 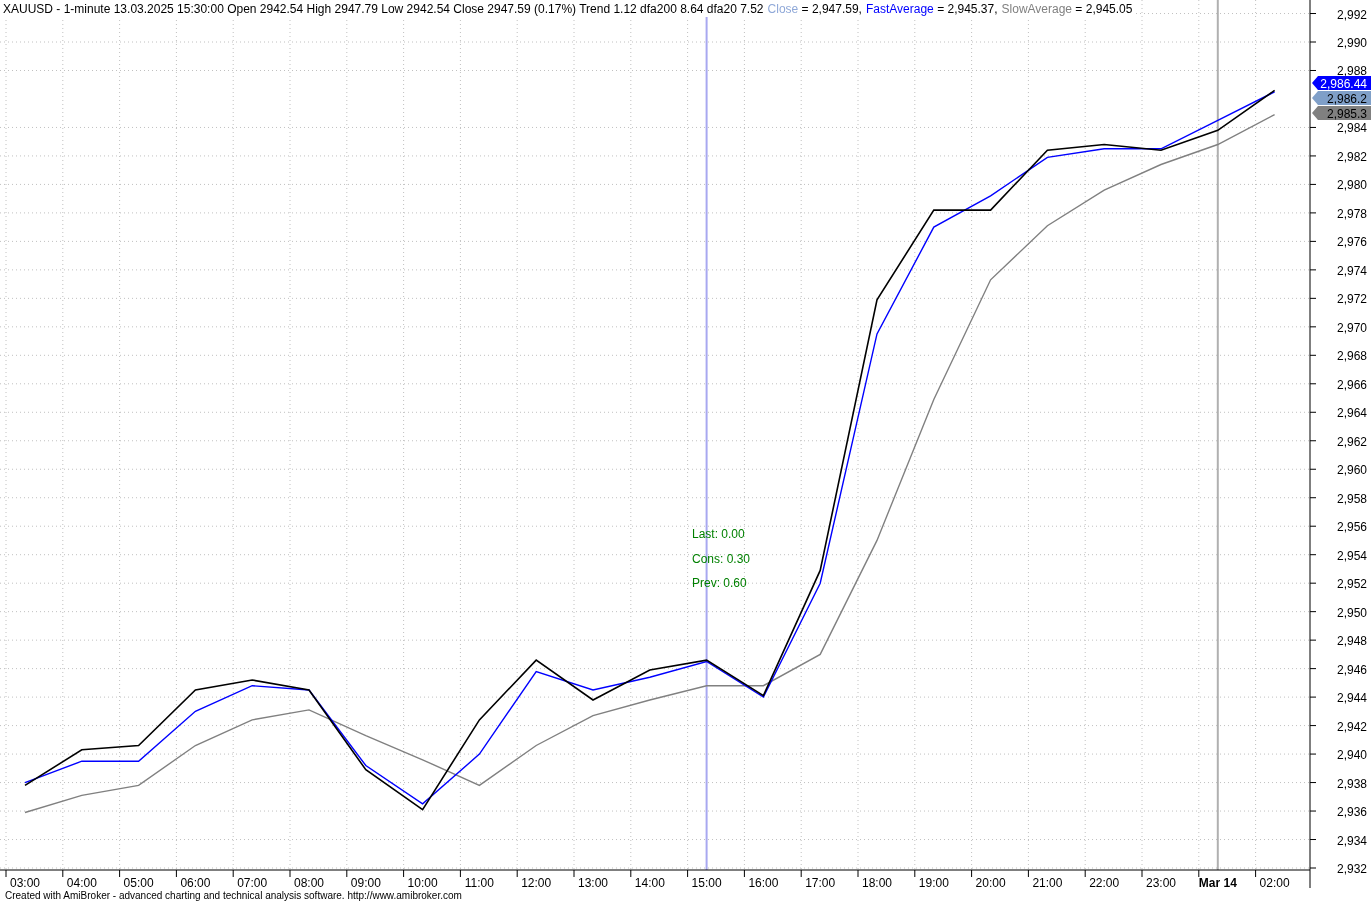 What do you see at coordinates (1104, 882) in the screenshot?
I see `x-axis-label: 22:00` at bounding box center [1104, 882].